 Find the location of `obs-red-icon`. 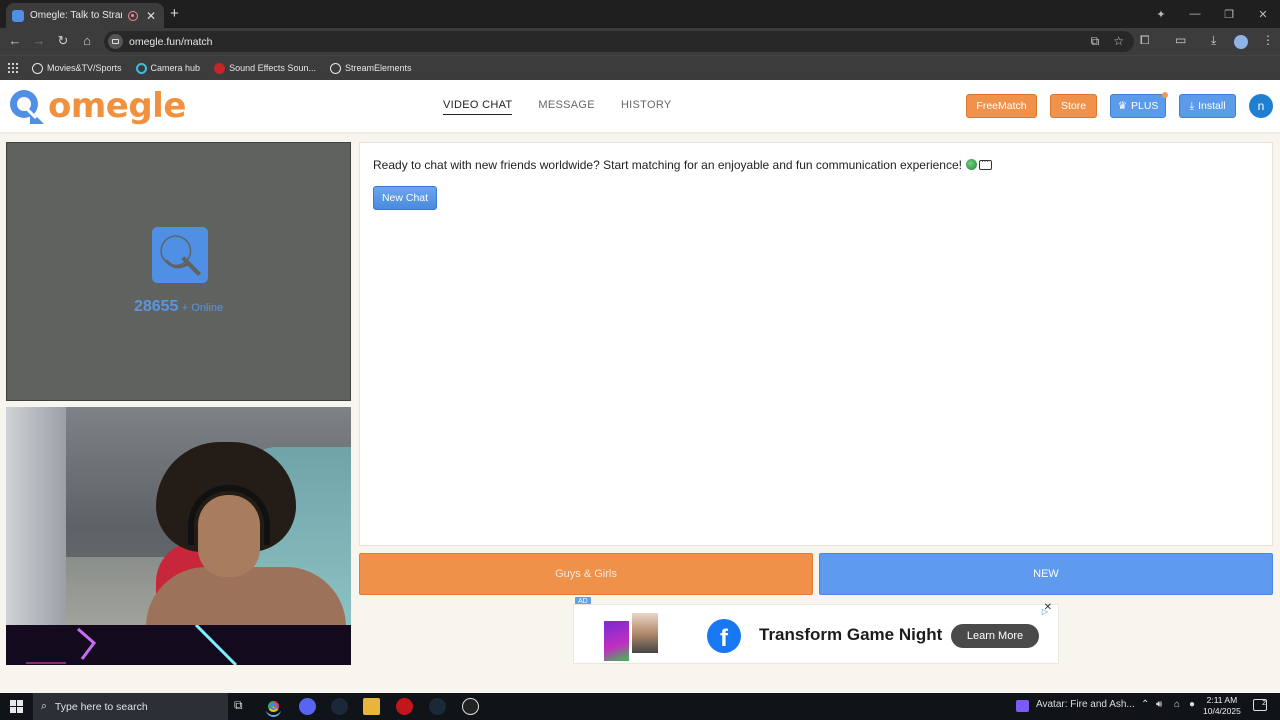

obs-red-icon is located at coordinates (404, 706).